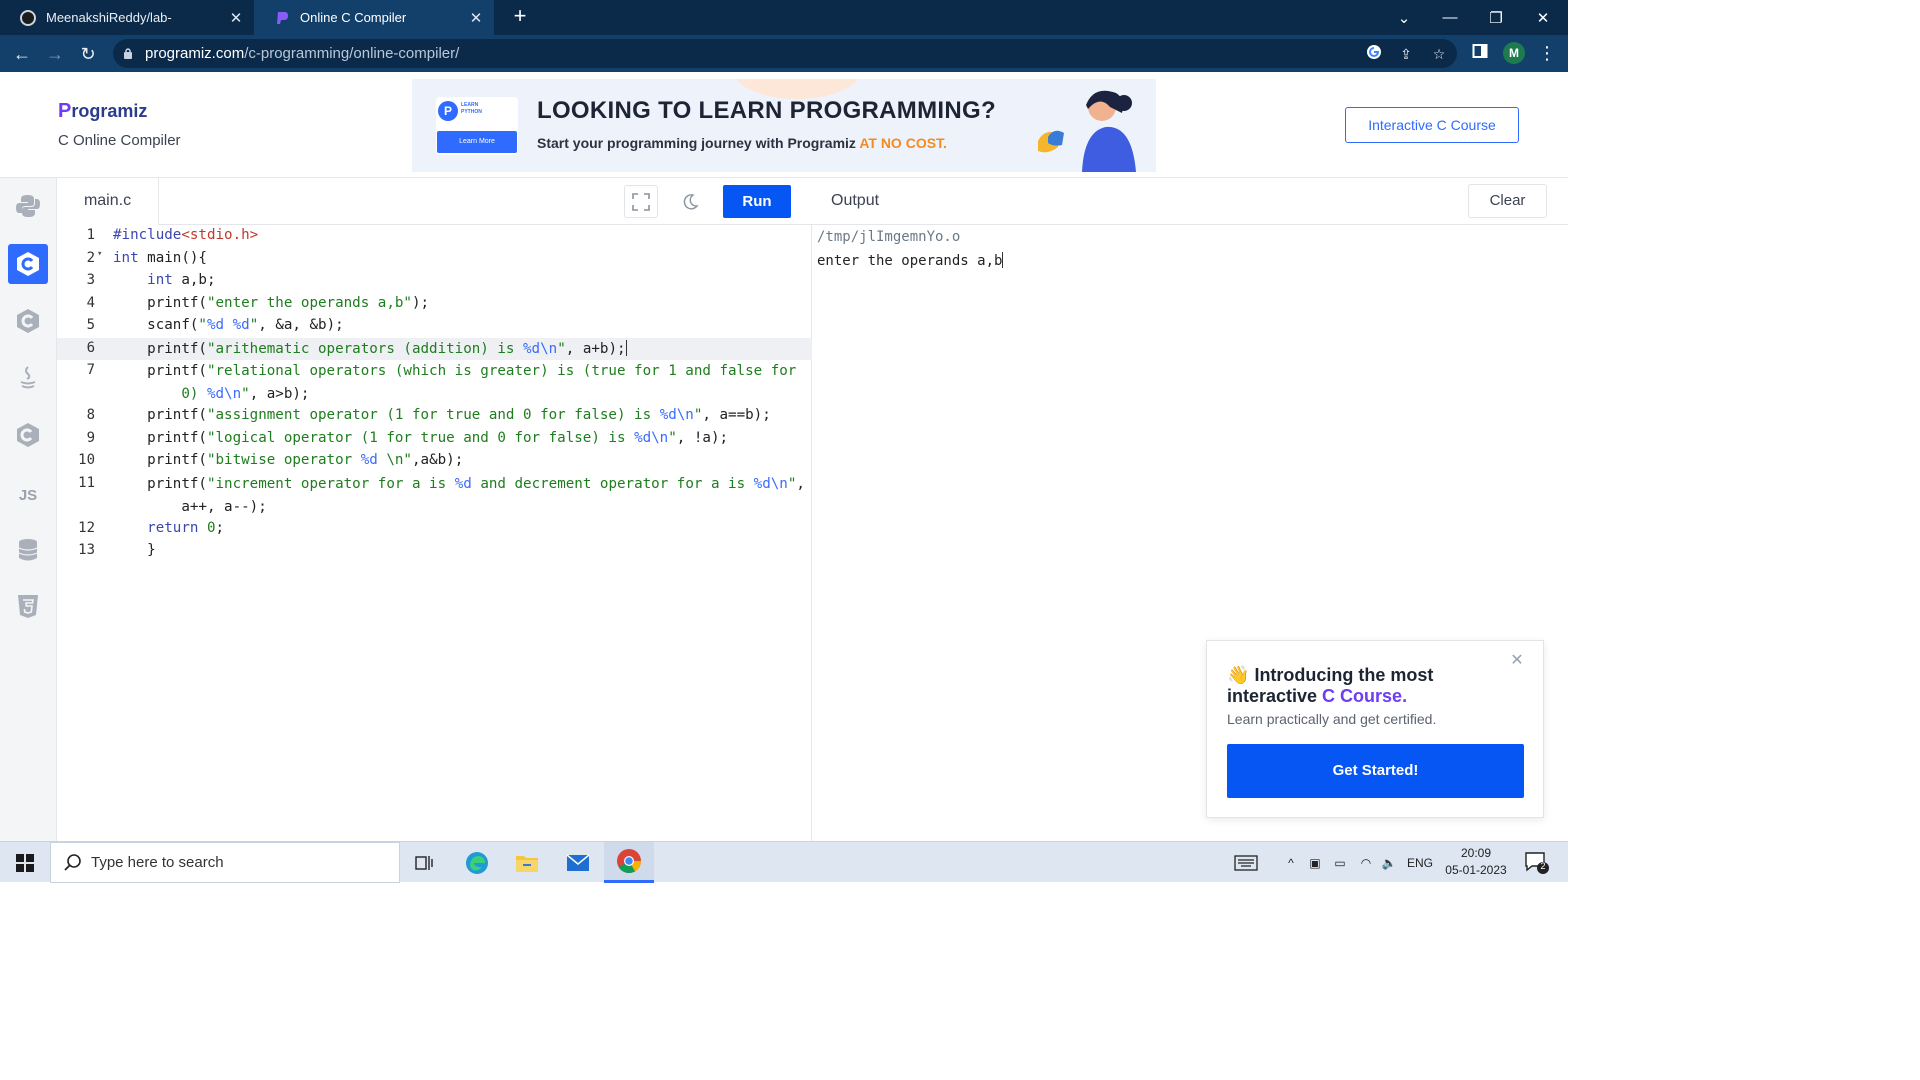 This screenshot has width=1920, height=1080. I want to click on run-button: Run, so click(757, 201).